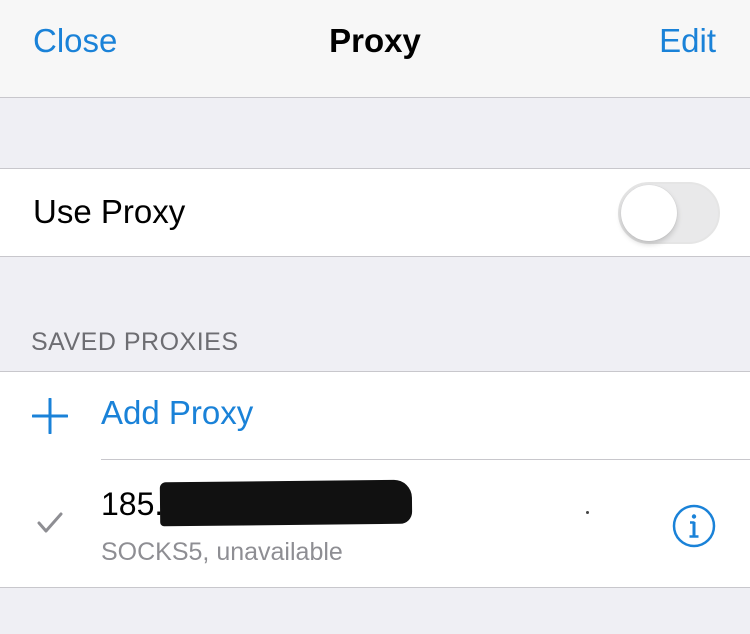 This screenshot has width=750, height=634. Describe the element at coordinates (50, 522) in the screenshot. I see `checkmark-icon` at that location.